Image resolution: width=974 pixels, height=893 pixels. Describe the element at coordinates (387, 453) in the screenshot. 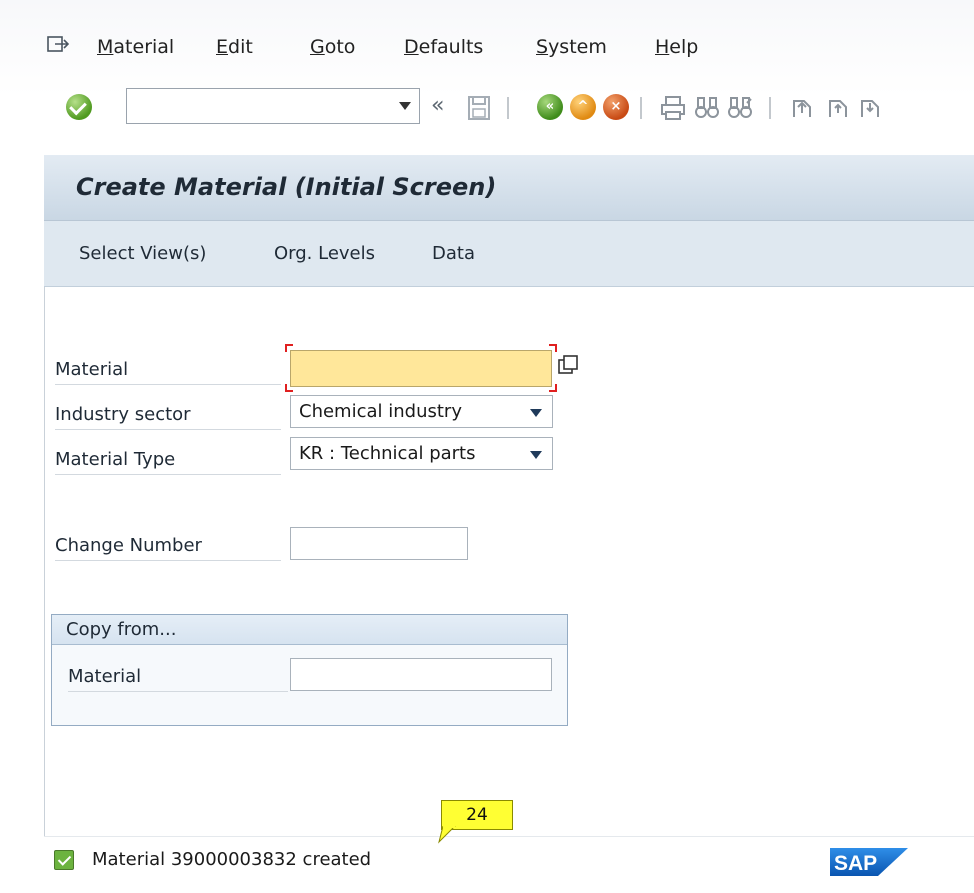

I see `material-type-value: KR : Technical parts` at that location.